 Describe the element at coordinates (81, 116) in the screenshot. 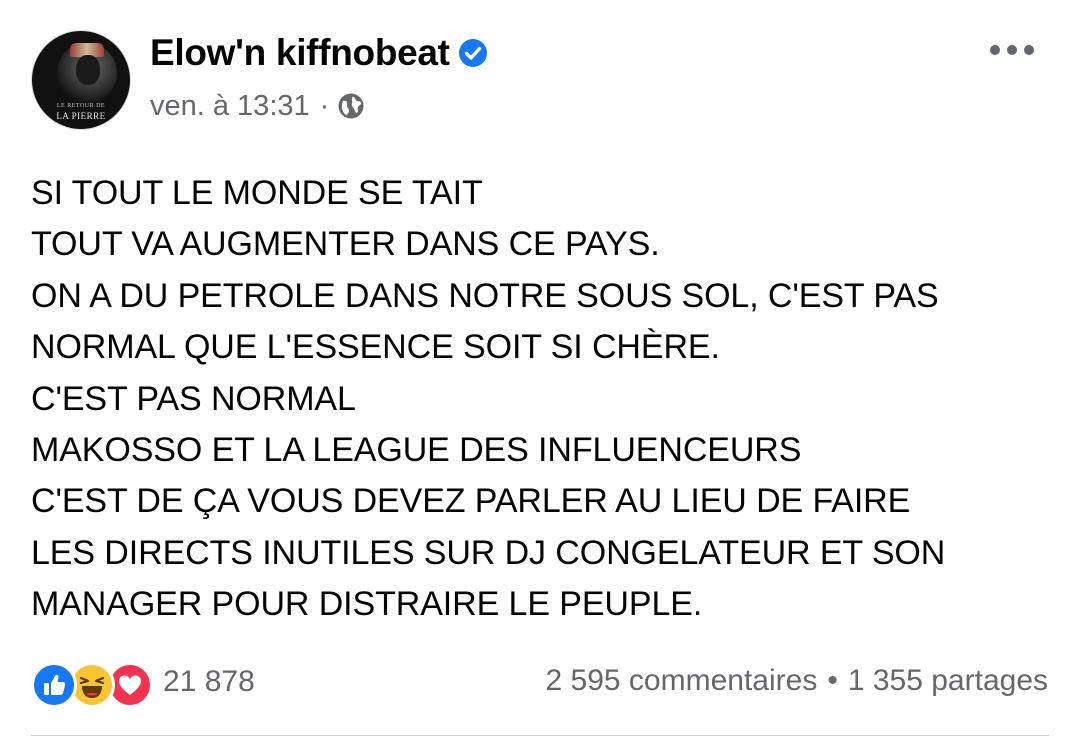

I see `avatar-caption: LA PIERRE` at that location.